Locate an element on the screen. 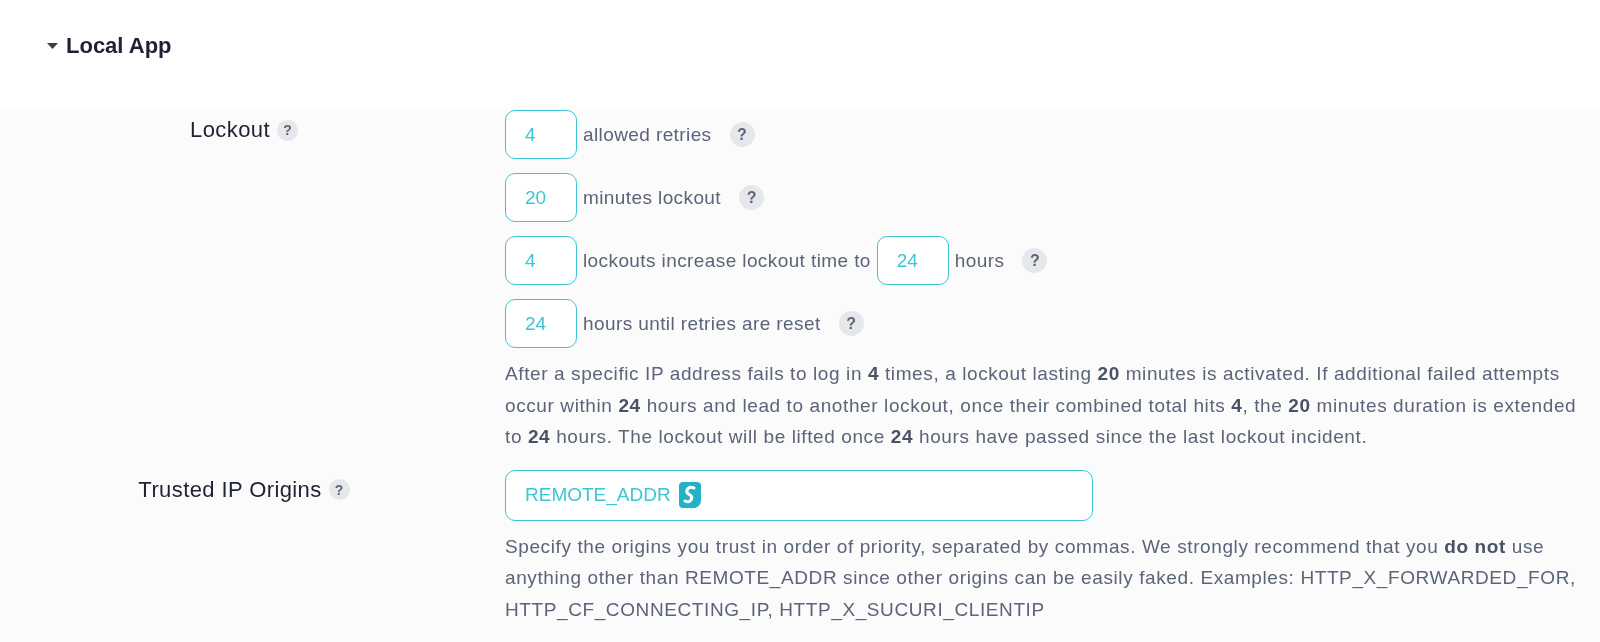 Image resolution: width=1600 pixels, height=642 pixels. field-caption: allowed retries is located at coordinates (647, 134).